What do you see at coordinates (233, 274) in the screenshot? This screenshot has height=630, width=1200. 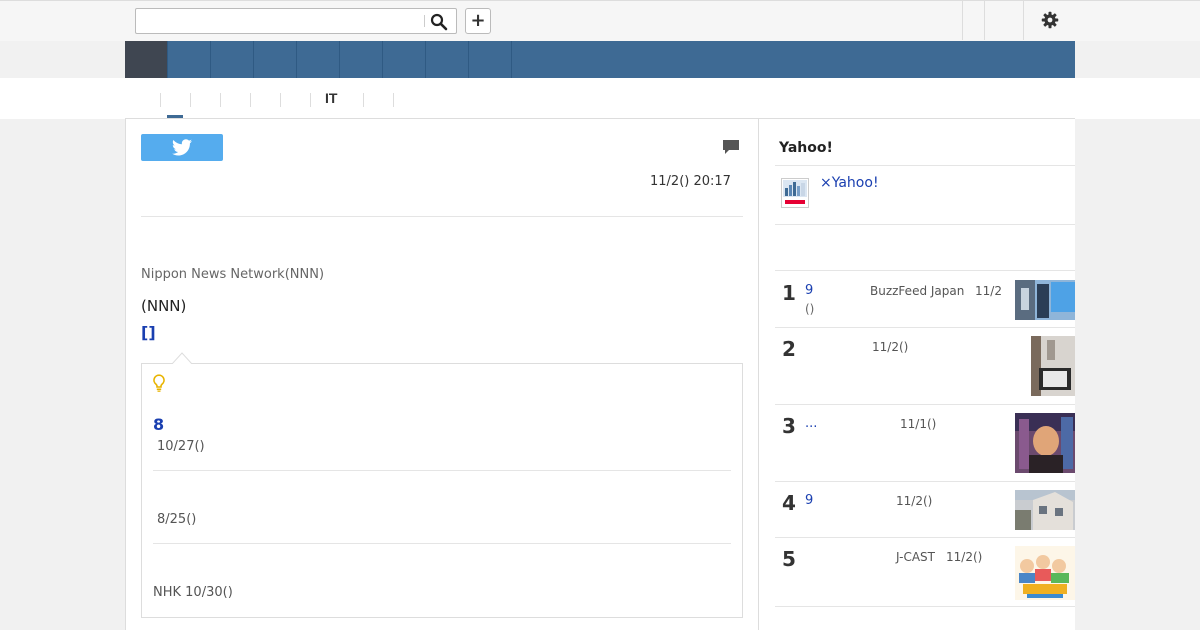 I see `article-source: Nippon News Network(NNN)` at bounding box center [233, 274].